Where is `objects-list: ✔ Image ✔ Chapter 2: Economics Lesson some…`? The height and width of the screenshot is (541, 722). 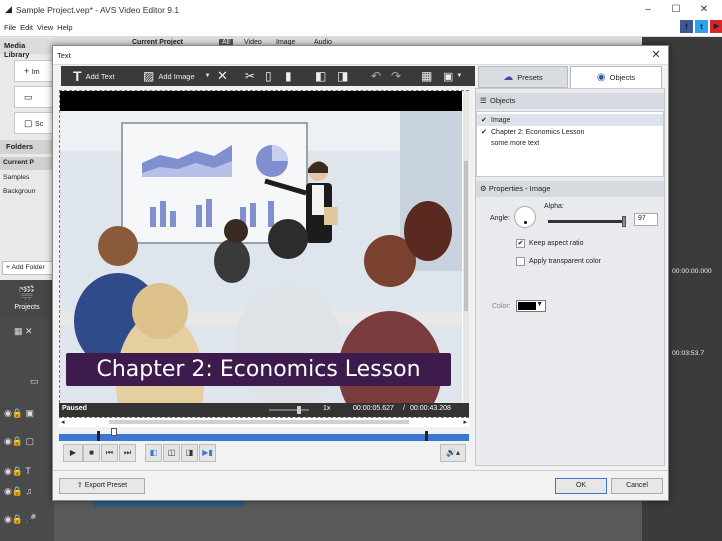
objects-list: ✔ Image ✔ Chapter 2: Economics Lesson some… is located at coordinates (570, 144).